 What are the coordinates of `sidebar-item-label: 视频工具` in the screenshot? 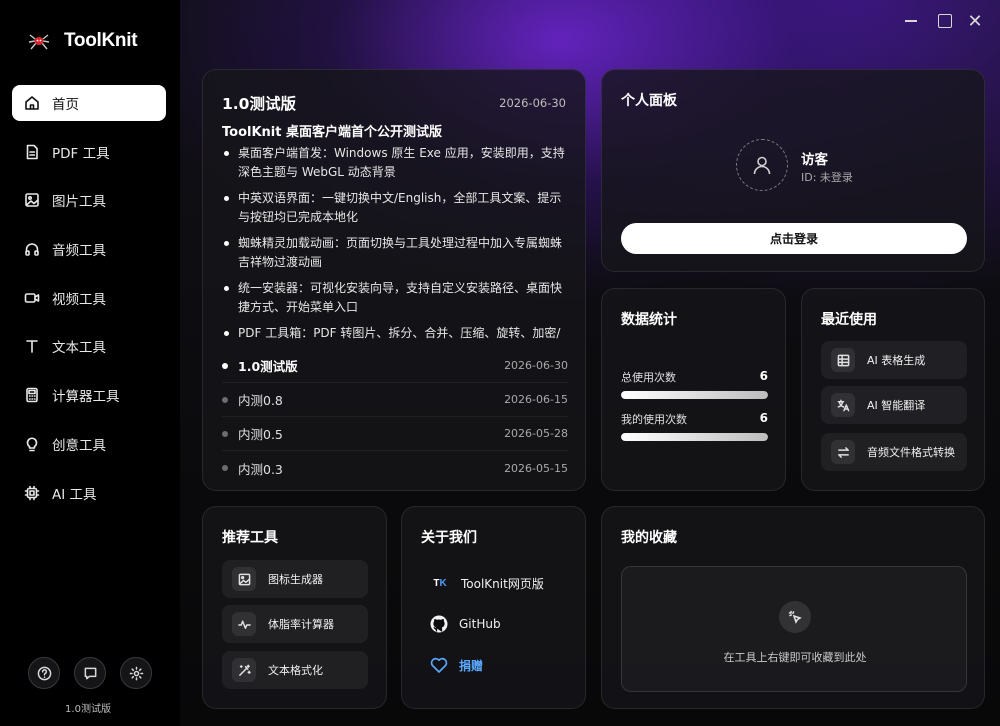 It's located at (79, 299).